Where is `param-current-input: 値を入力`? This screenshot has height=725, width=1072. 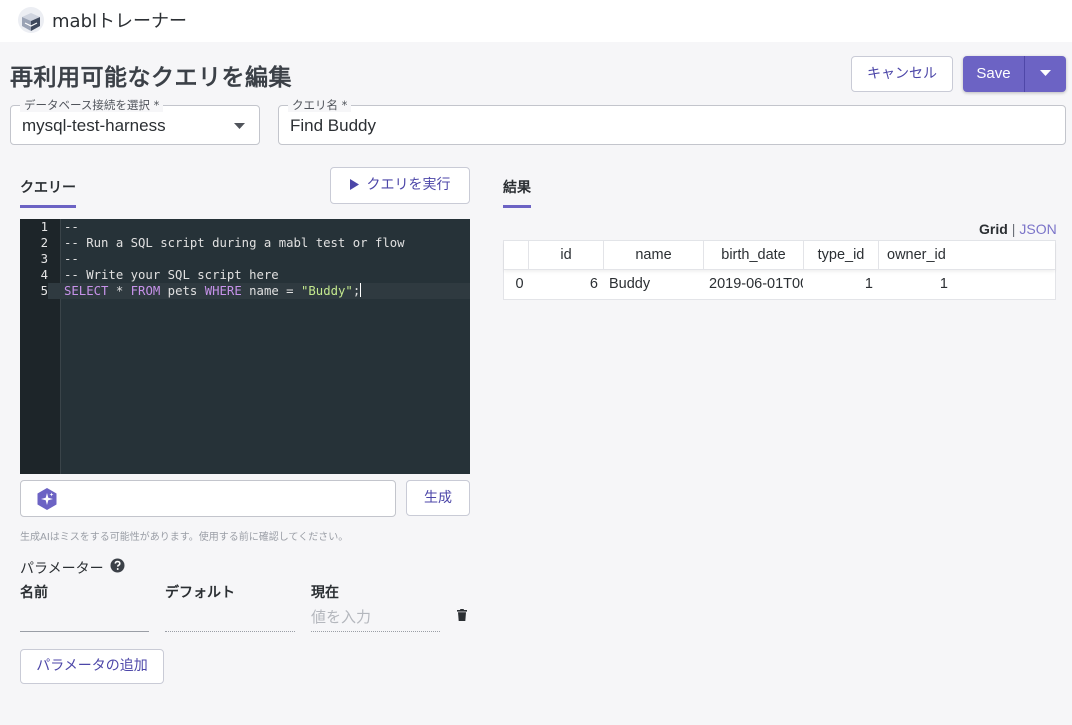 param-current-input: 値を入力 is located at coordinates (375, 617).